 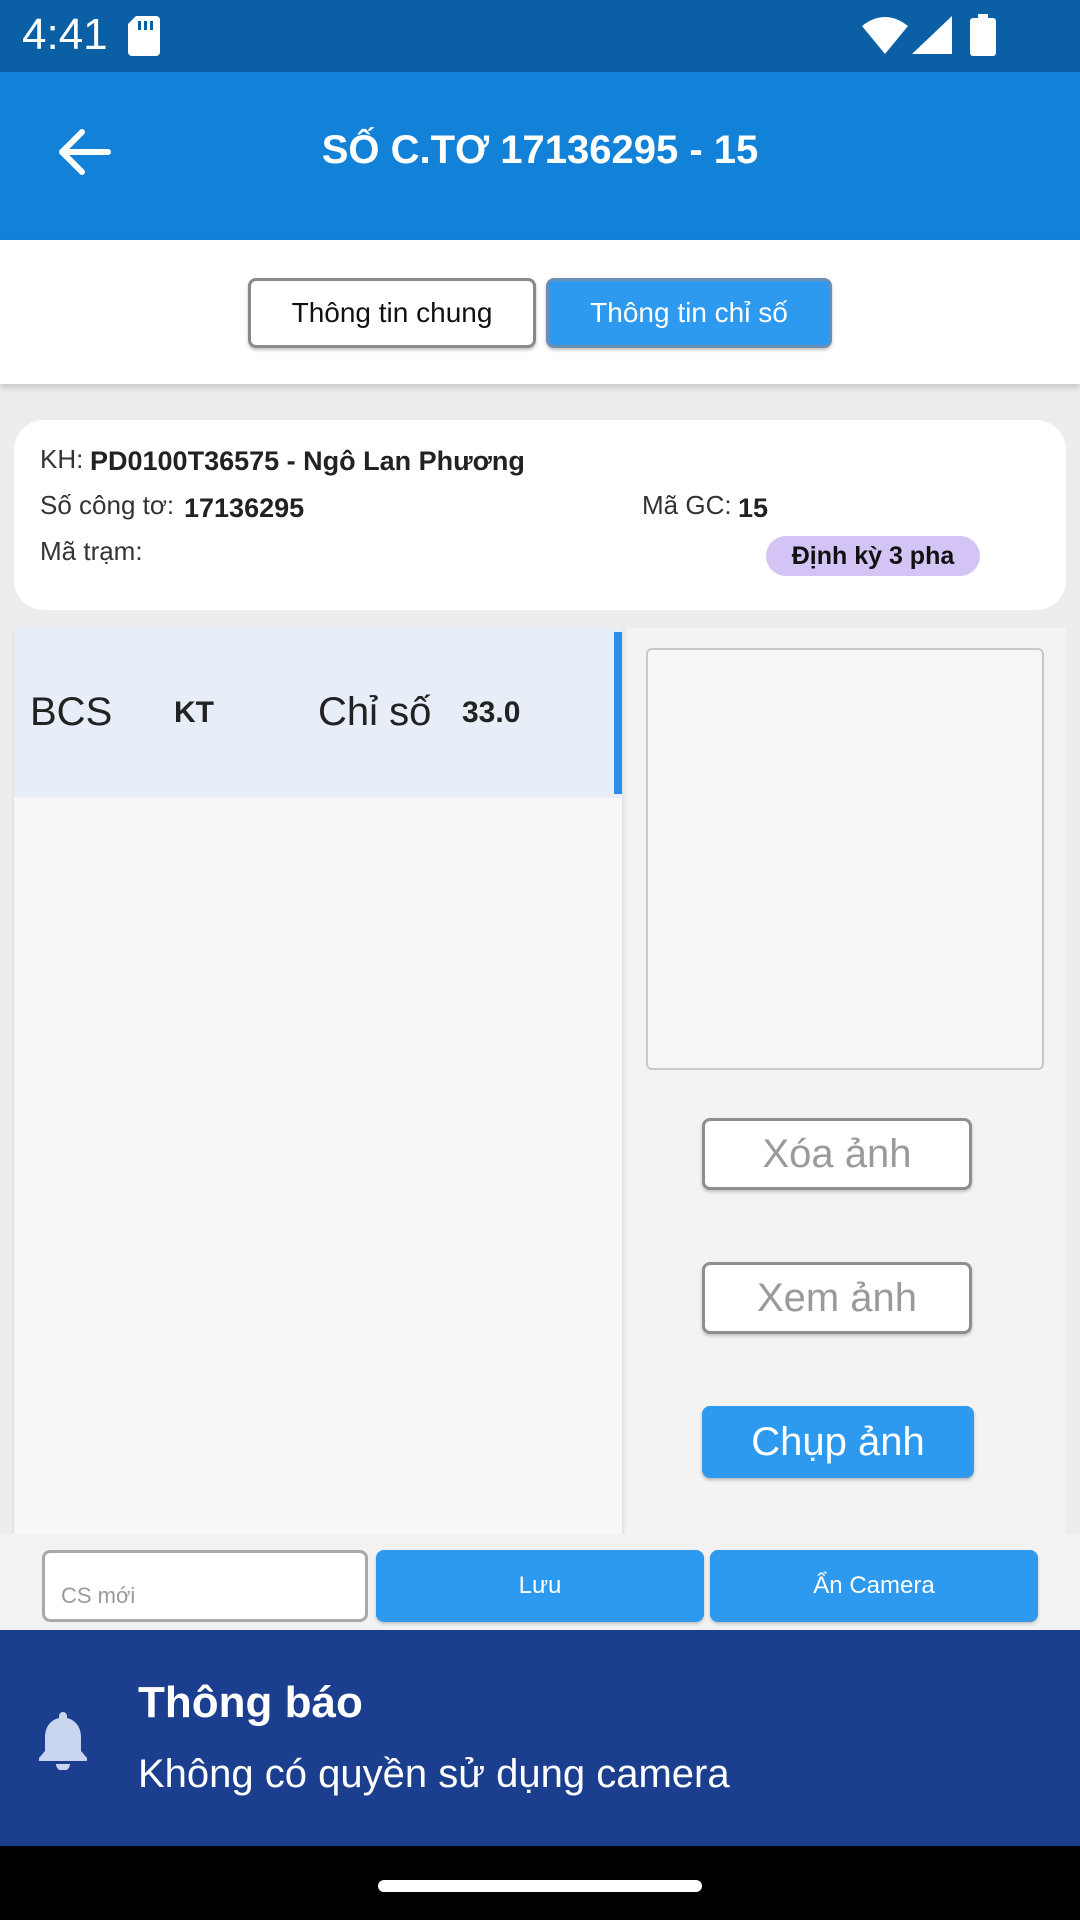 I want to click on capture-photo-button: Chụp ảnh, so click(x=838, y=1442).